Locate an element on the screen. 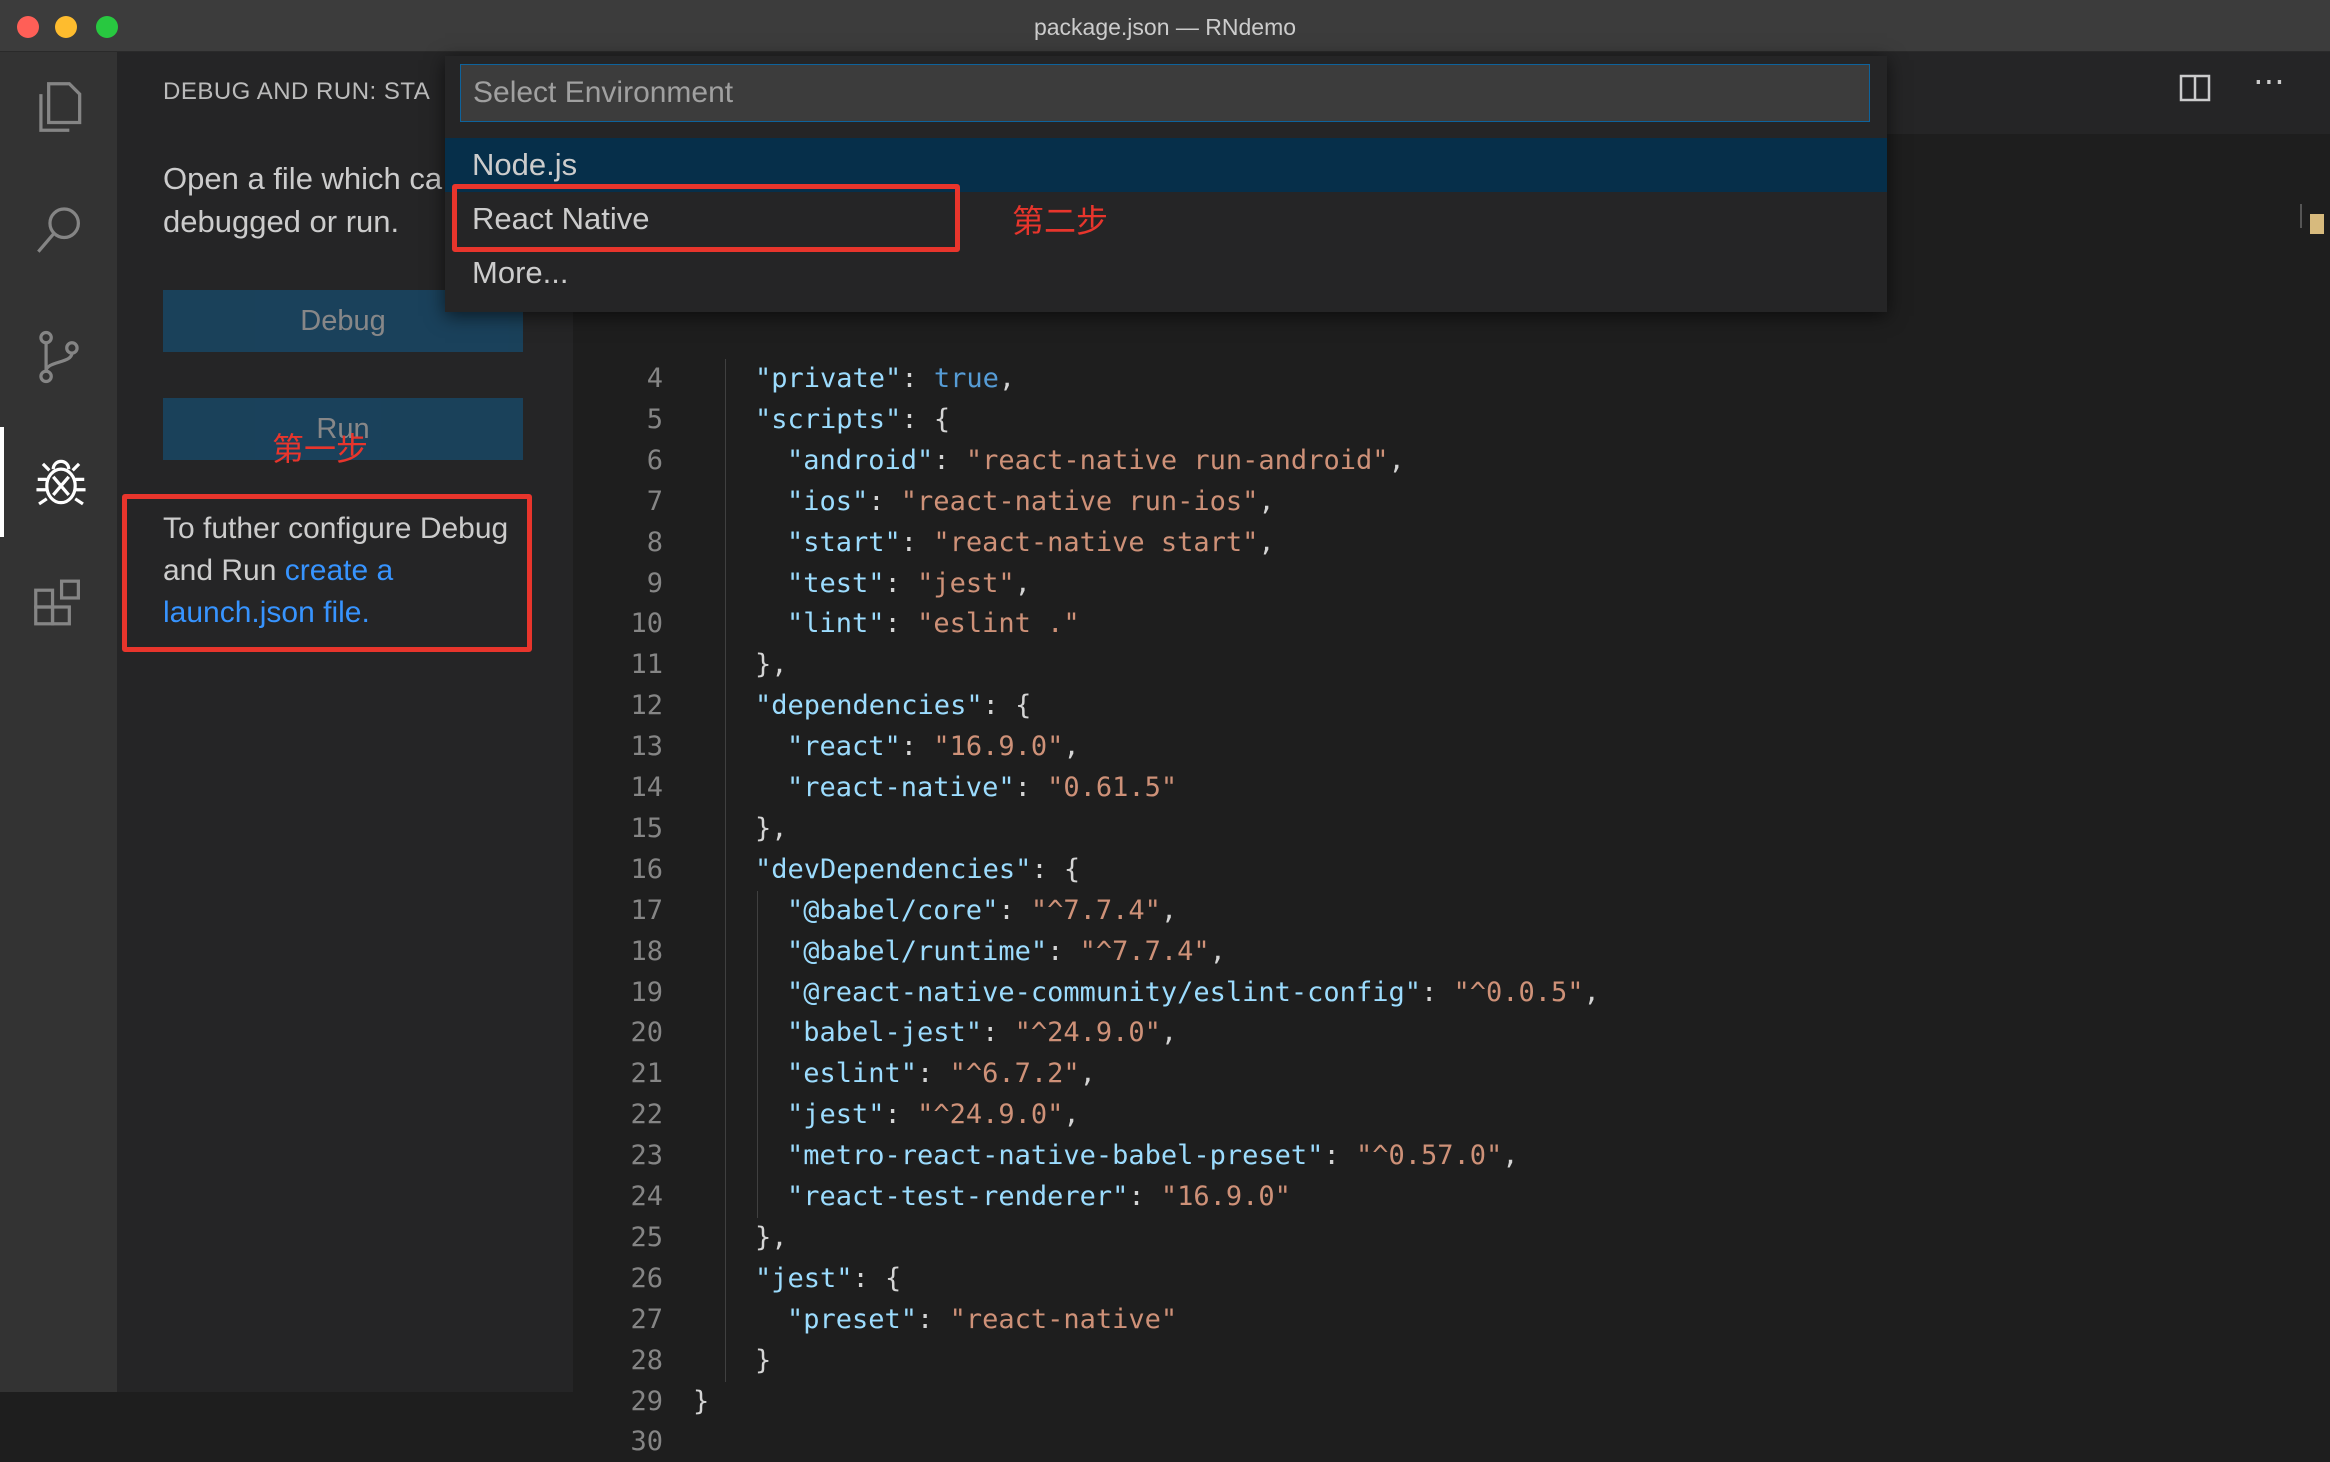 The width and height of the screenshot is (2330, 1462). code-token: "@babel/core" is located at coordinates (893, 910).